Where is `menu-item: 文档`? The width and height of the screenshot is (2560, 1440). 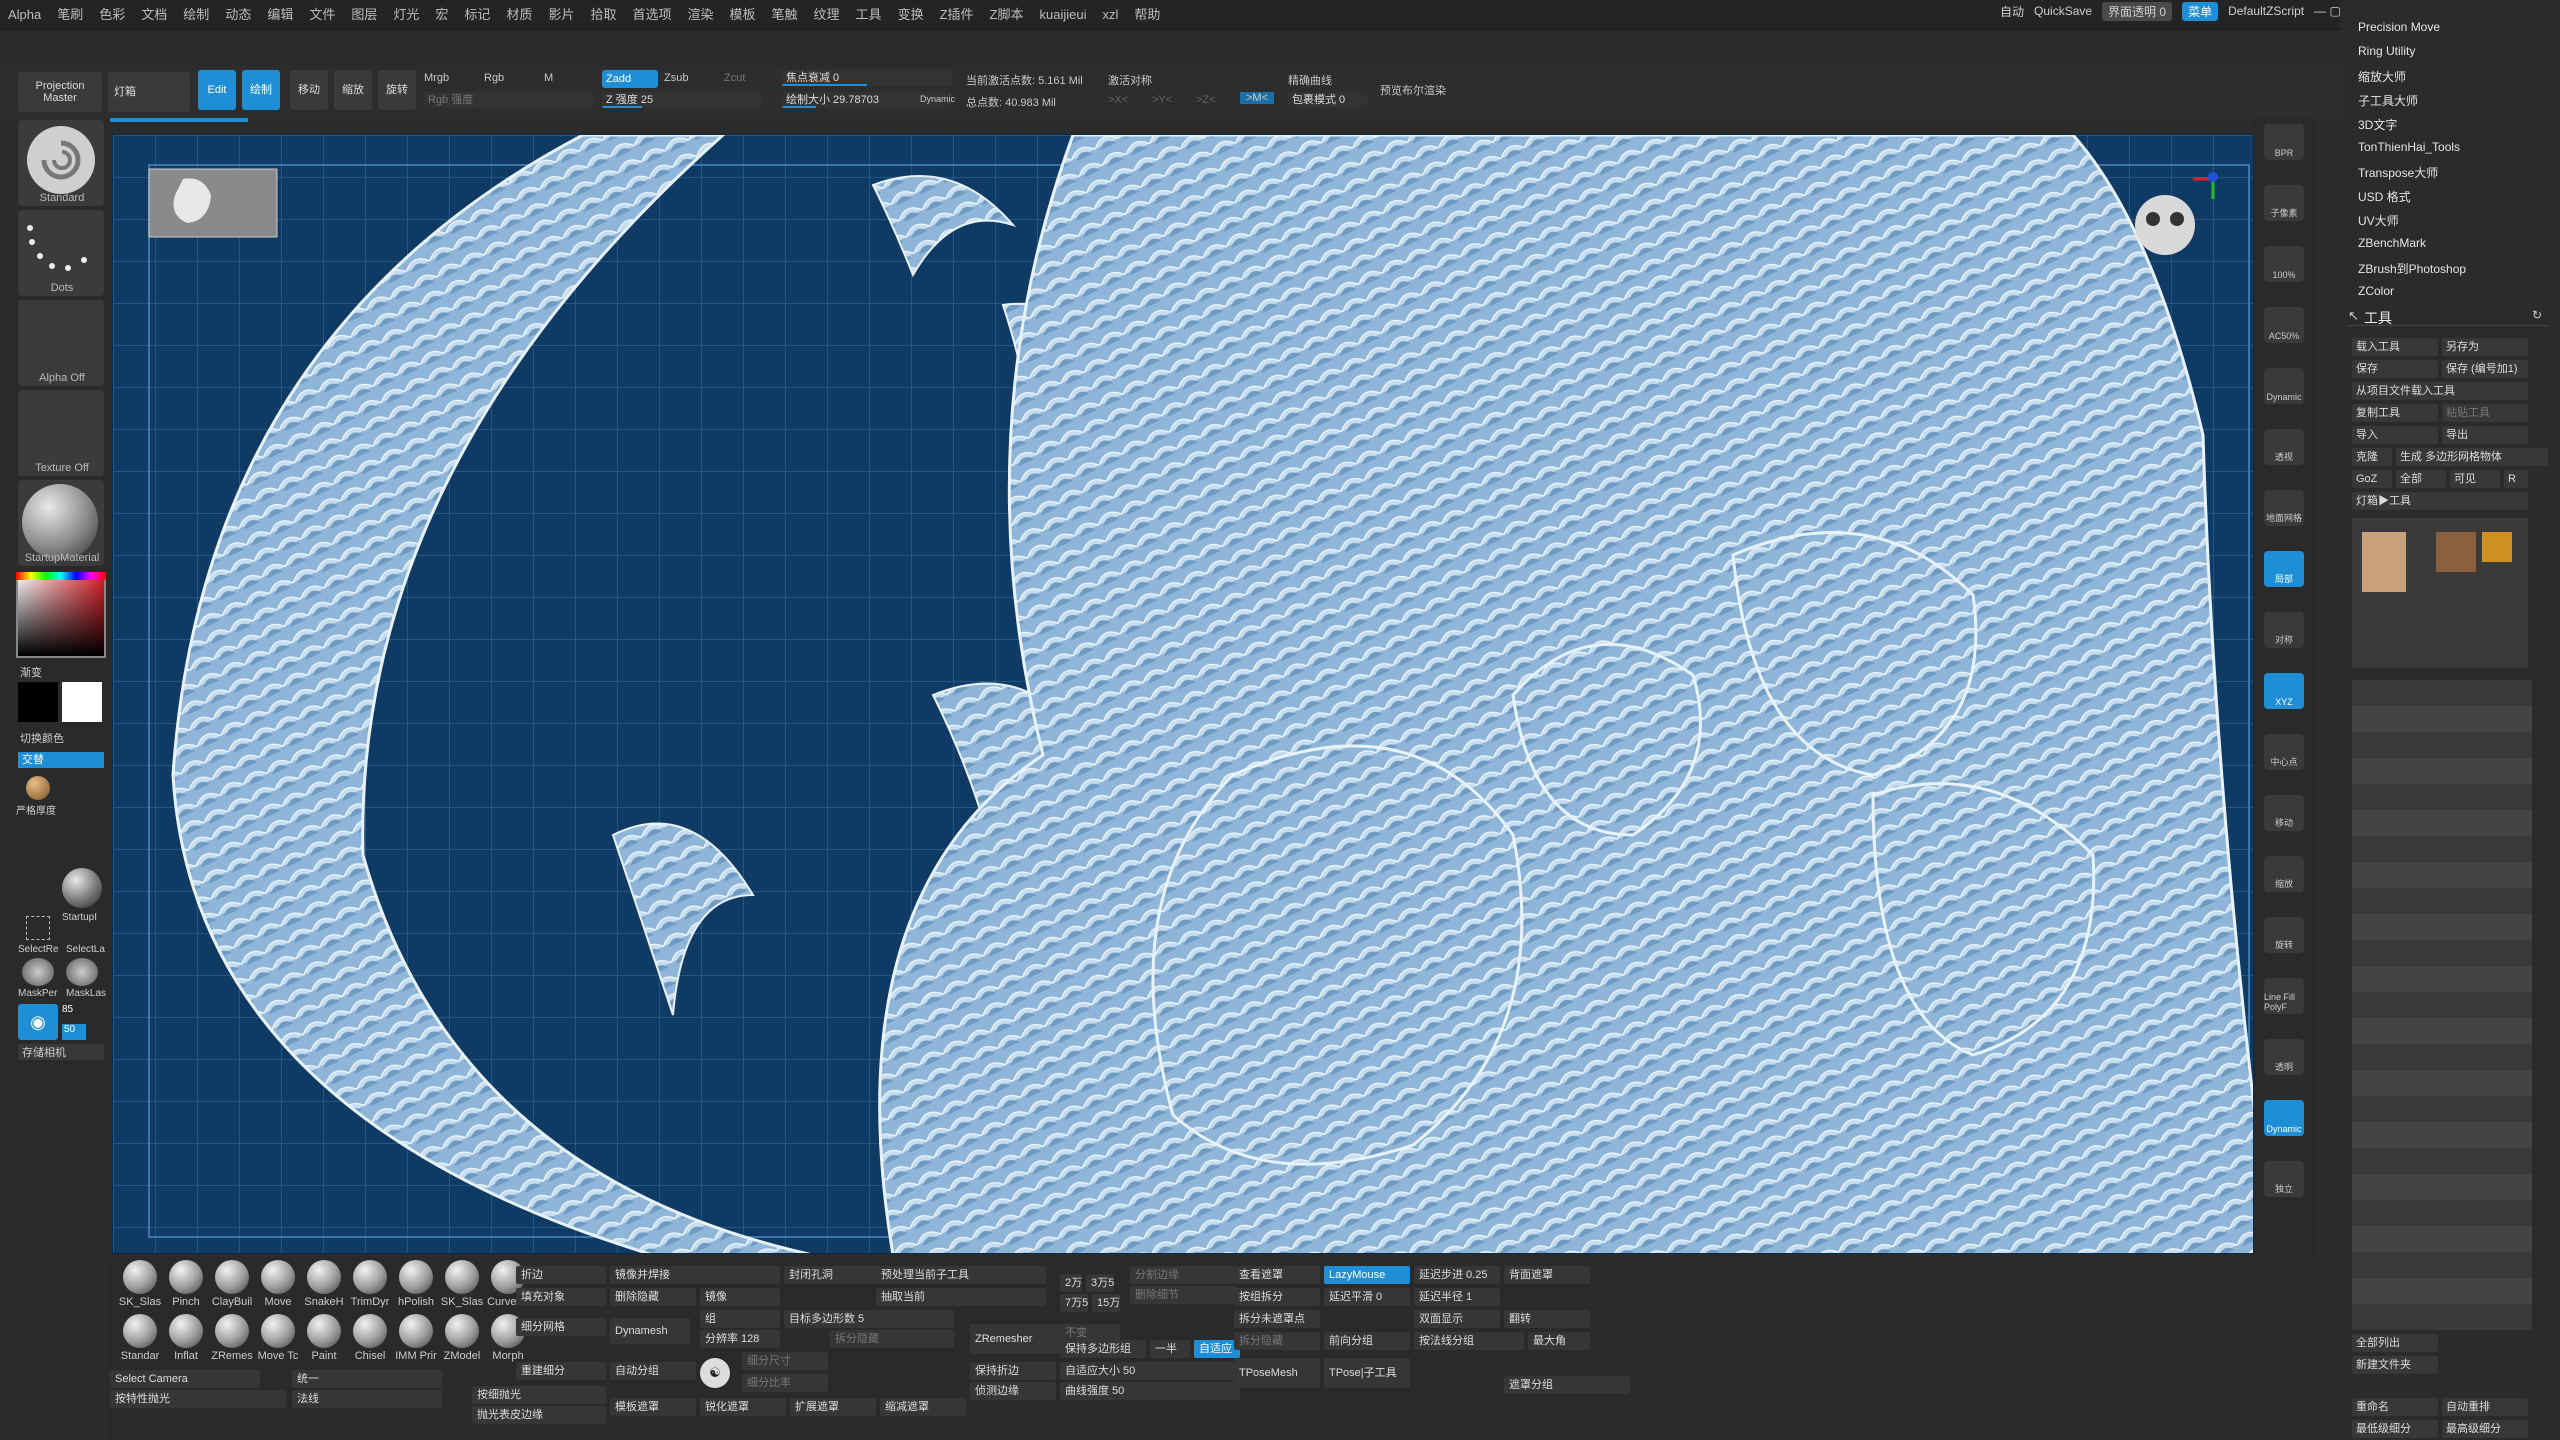 menu-item: 文档 is located at coordinates (154, 15).